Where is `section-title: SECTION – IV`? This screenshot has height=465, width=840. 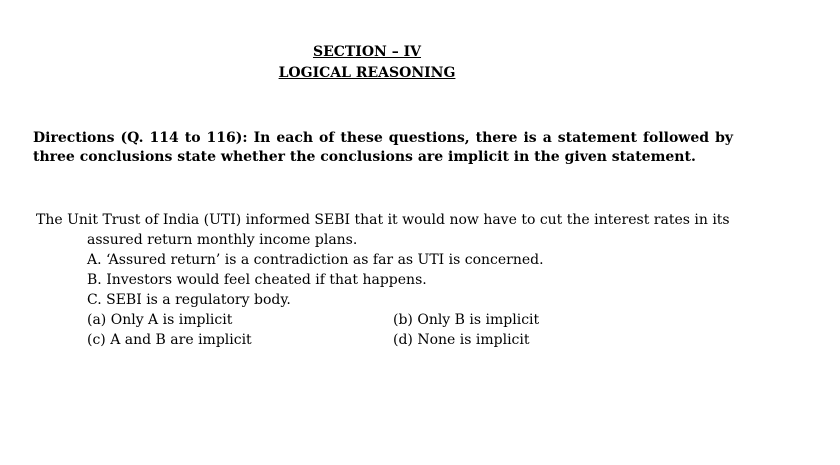
section-title: SECTION – IV is located at coordinates (367, 52).